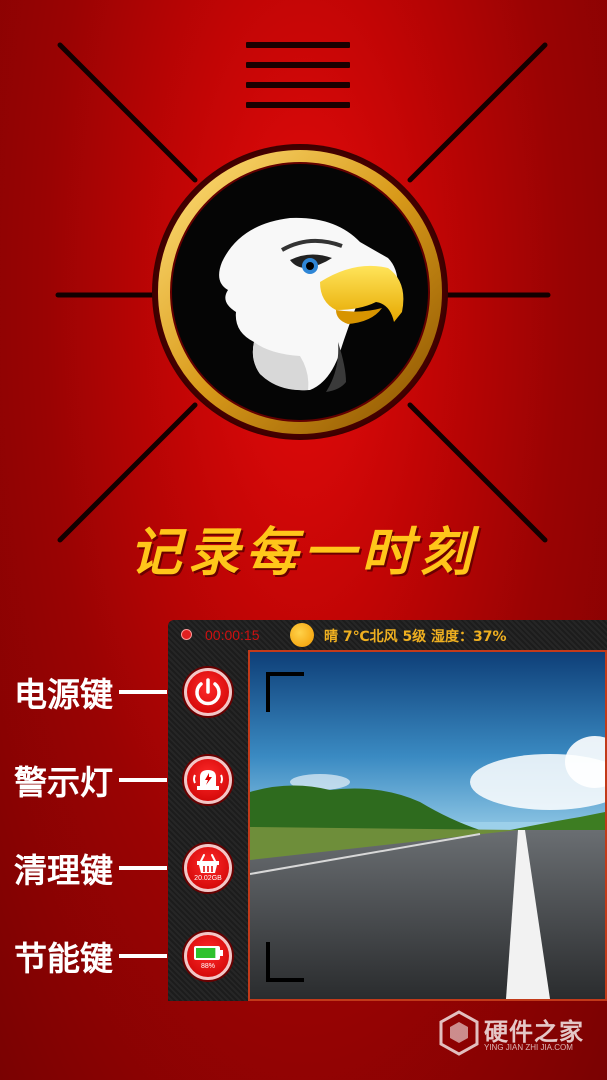 Image resolution: width=607 pixels, height=1080 pixels. Describe the element at coordinates (528, 1047) in the screenshot. I see `watermark-url: YING JIAN ZHI JIA.COM` at that location.